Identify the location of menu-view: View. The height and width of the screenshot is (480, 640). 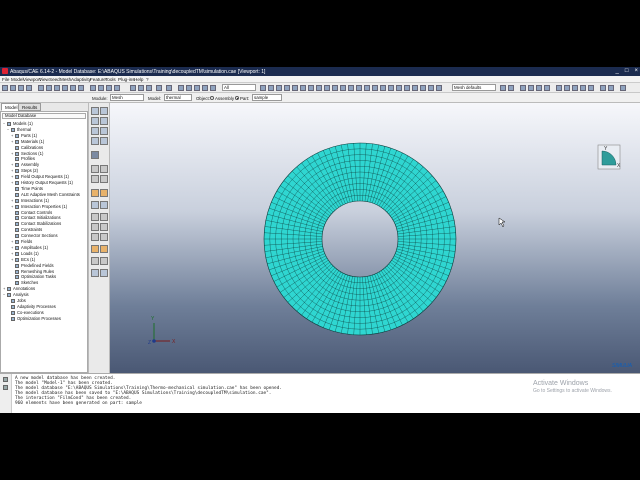
(44, 79).